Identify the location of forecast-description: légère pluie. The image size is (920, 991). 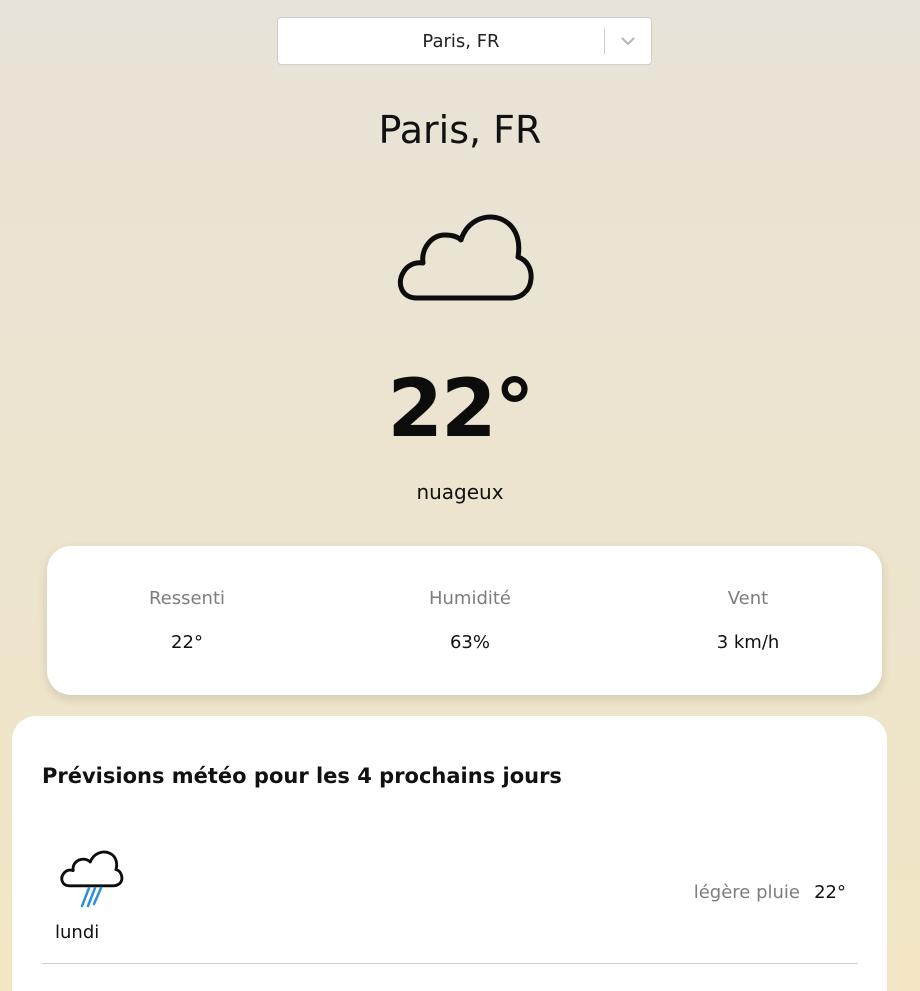
(746, 892).